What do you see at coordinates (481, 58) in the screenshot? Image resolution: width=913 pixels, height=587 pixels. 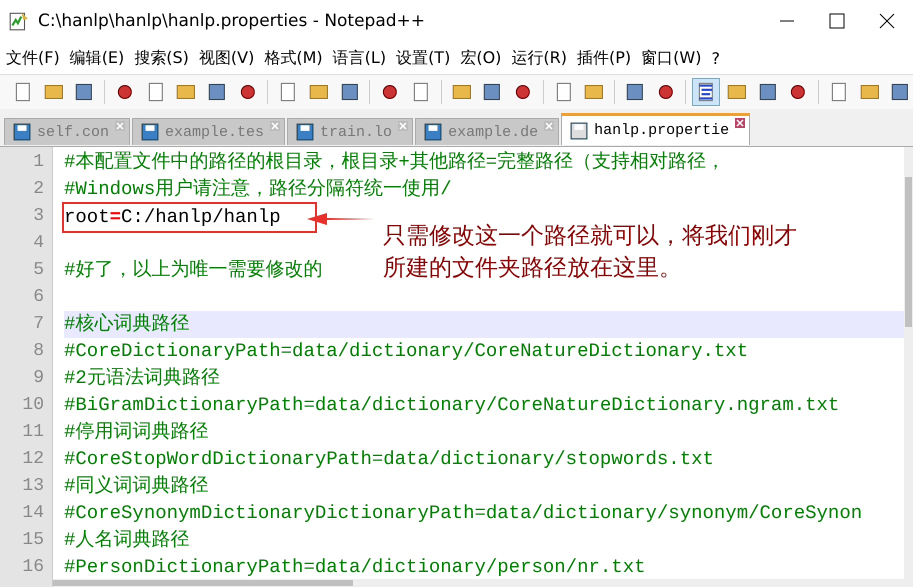 I see `menu-item: 宏(O)` at bounding box center [481, 58].